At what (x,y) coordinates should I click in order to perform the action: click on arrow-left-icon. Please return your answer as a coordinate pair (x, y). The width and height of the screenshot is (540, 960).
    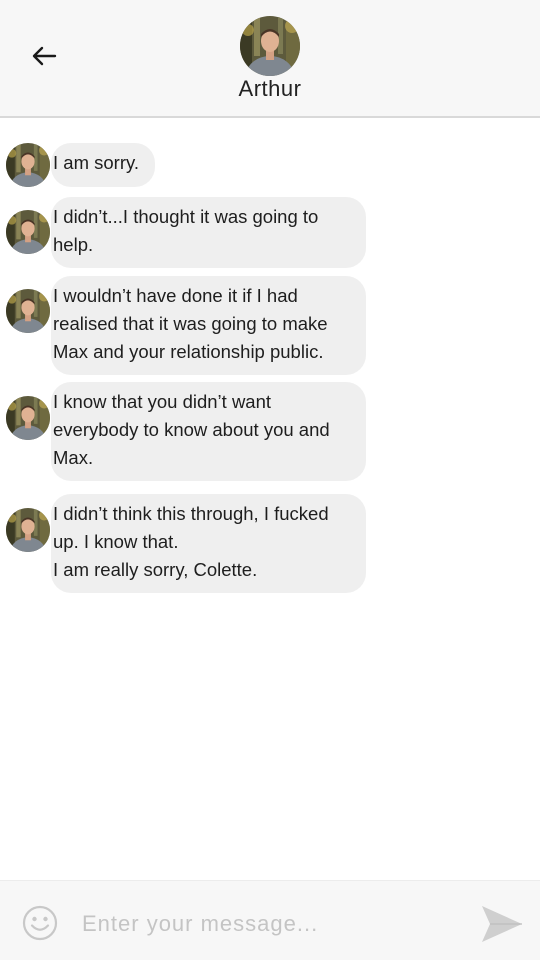
    Looking at the image, I should click on (44, 56).